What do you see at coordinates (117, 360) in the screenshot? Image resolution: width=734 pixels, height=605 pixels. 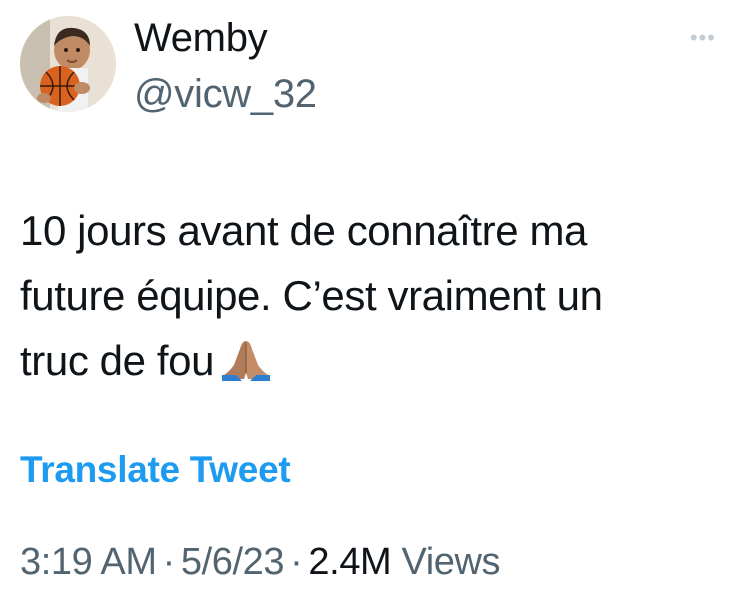 I see `tweet-line-text: truc de fou` at bounding box center [117, 360].